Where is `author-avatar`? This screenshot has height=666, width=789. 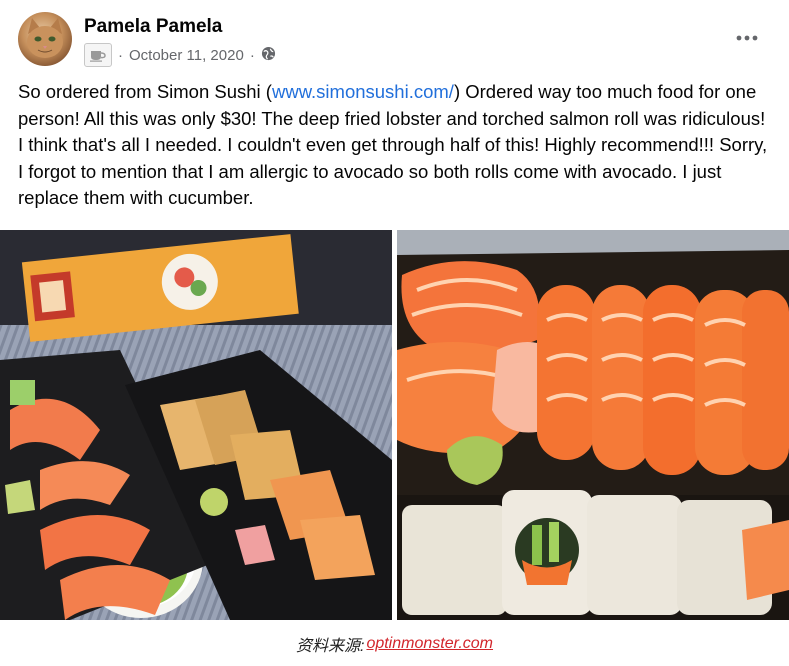
author-avatar is located at coordinates (45, 39).